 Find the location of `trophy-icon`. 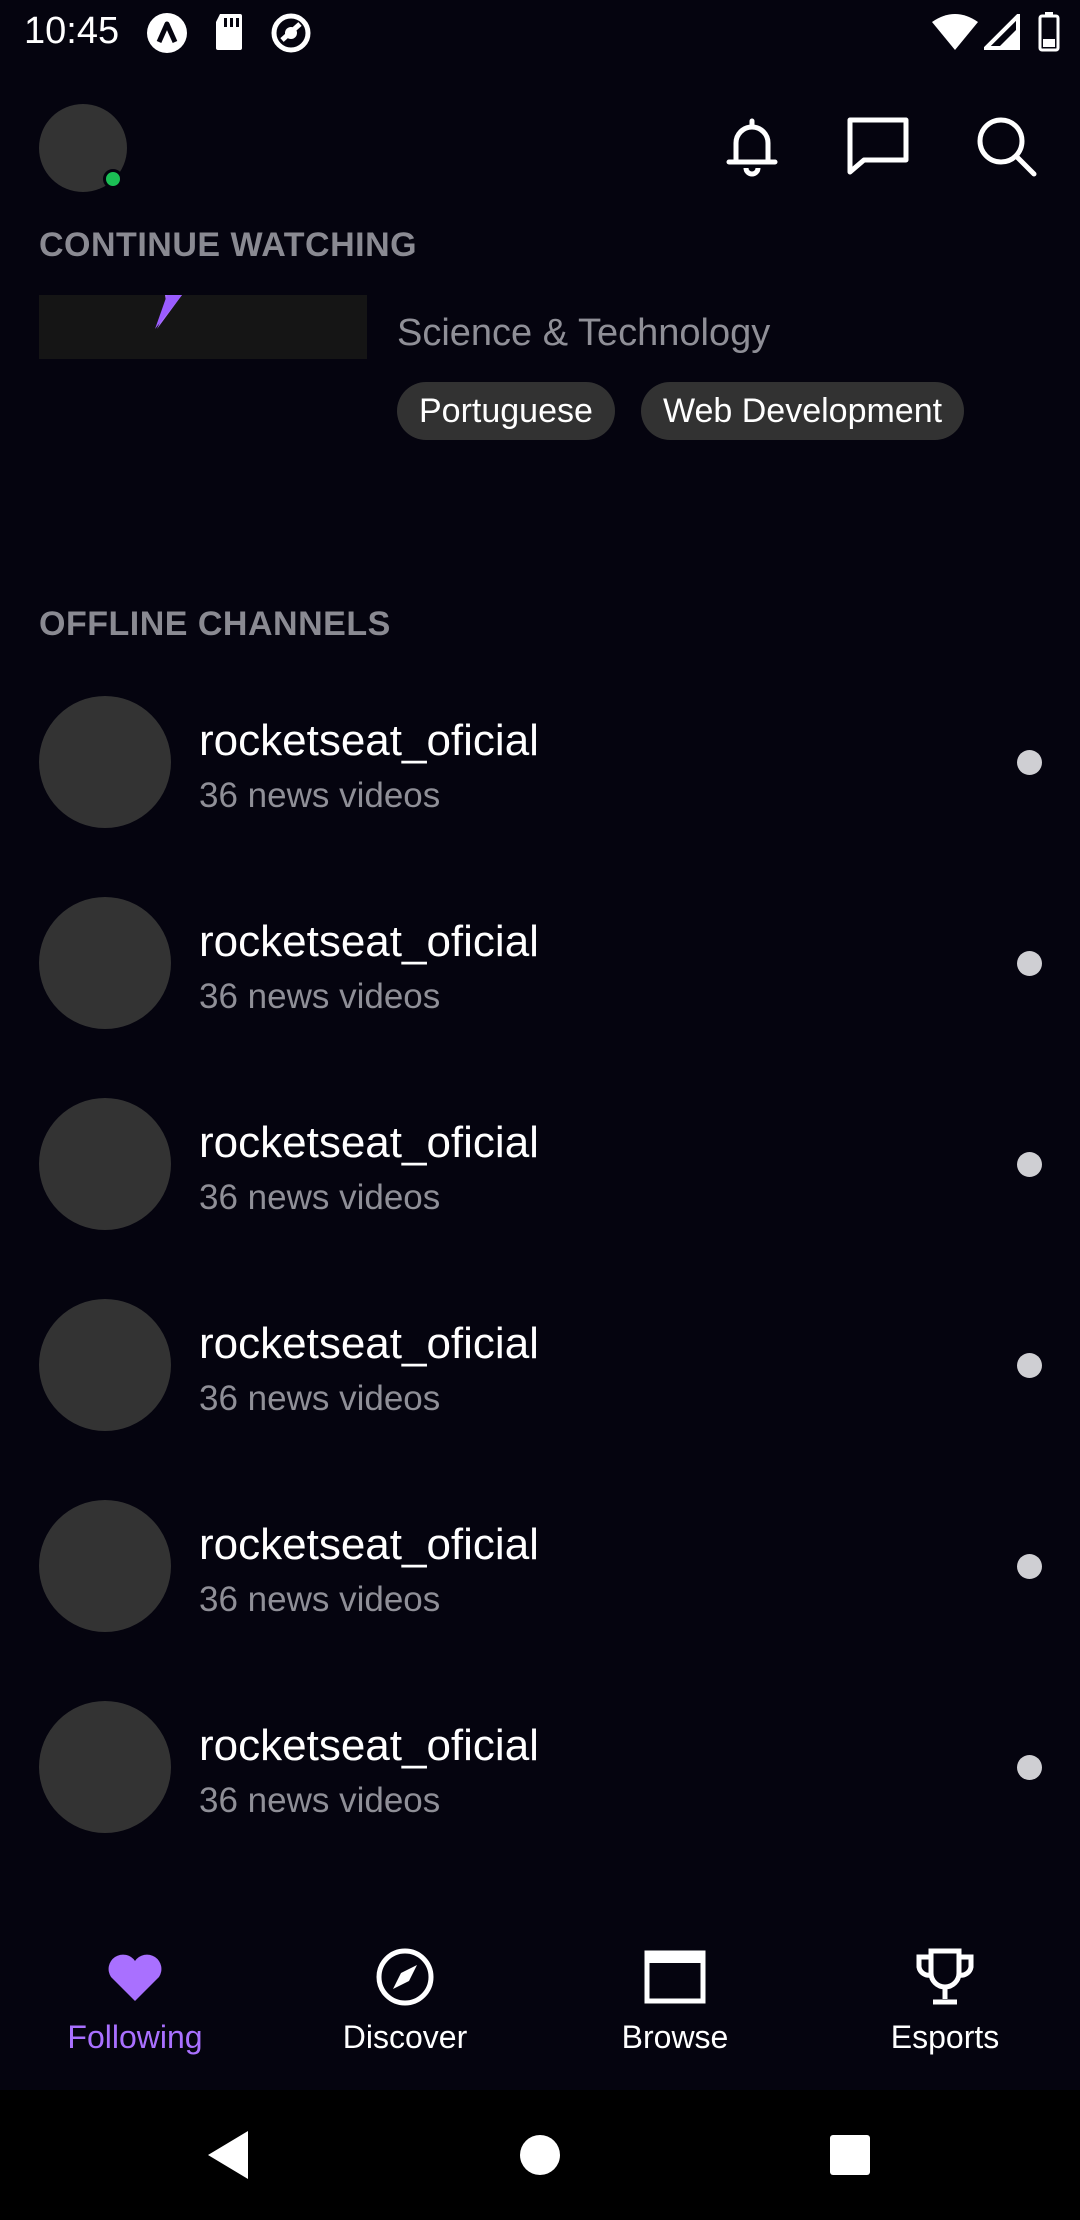

trophy-icon is located at coordinates (945, 1976).